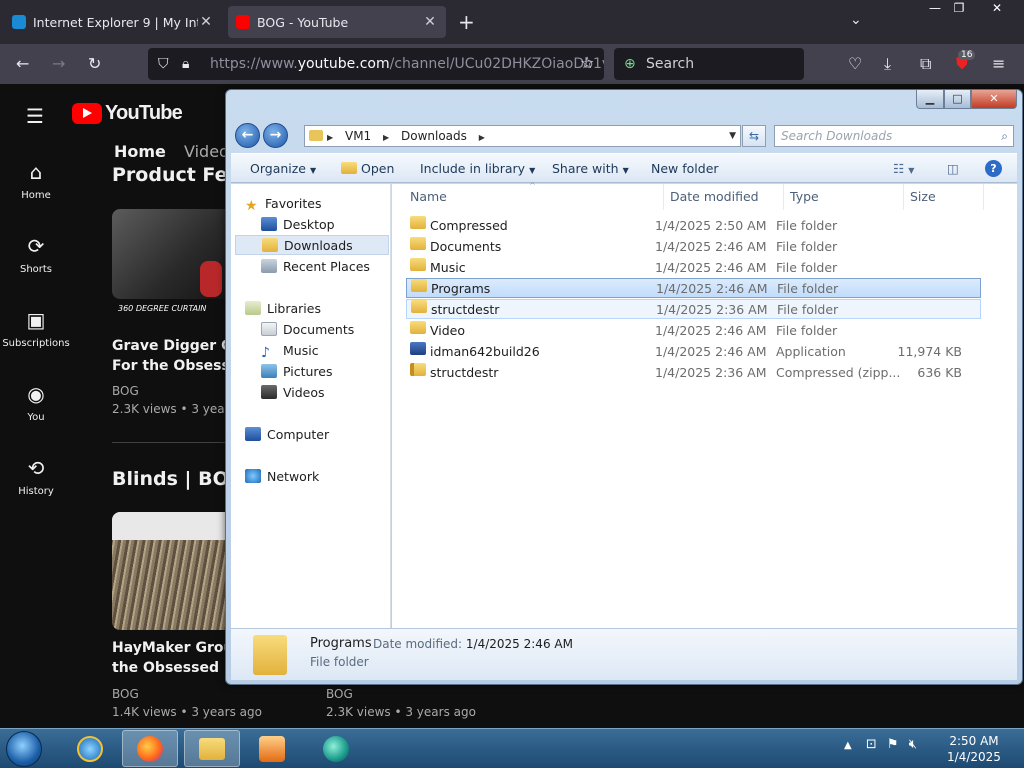  Describe the element at coordinates (693, 226) in the screenshot. I see `file-row: Compressed 1/4/2025 2:50 AM File folder` at that location.